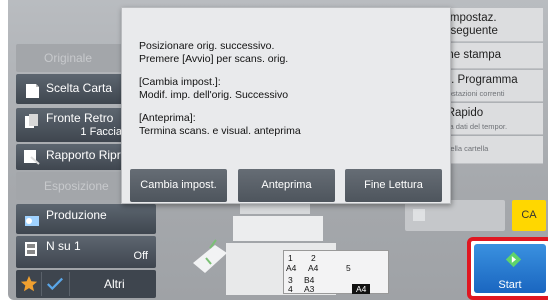 This screenshot has height=300, width=548. Describe the element at coordinates (290, 258) in the screenshot. I see `tray-1-num: 1` at that location.